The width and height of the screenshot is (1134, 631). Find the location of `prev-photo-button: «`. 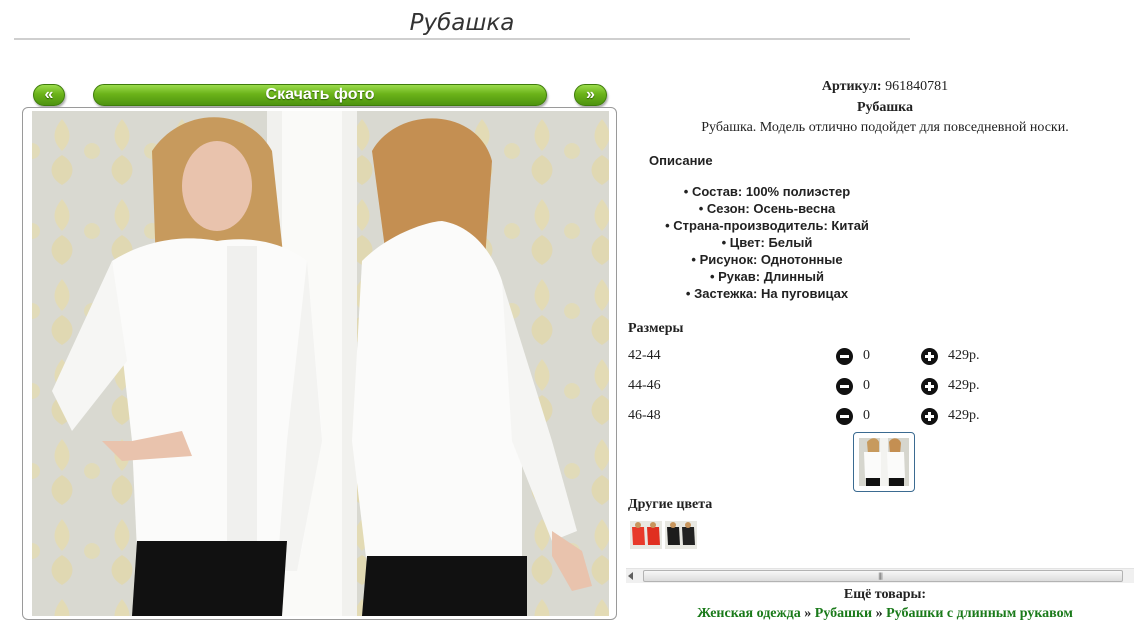

prev-photo-button: « is located at coordinates (49, 95).